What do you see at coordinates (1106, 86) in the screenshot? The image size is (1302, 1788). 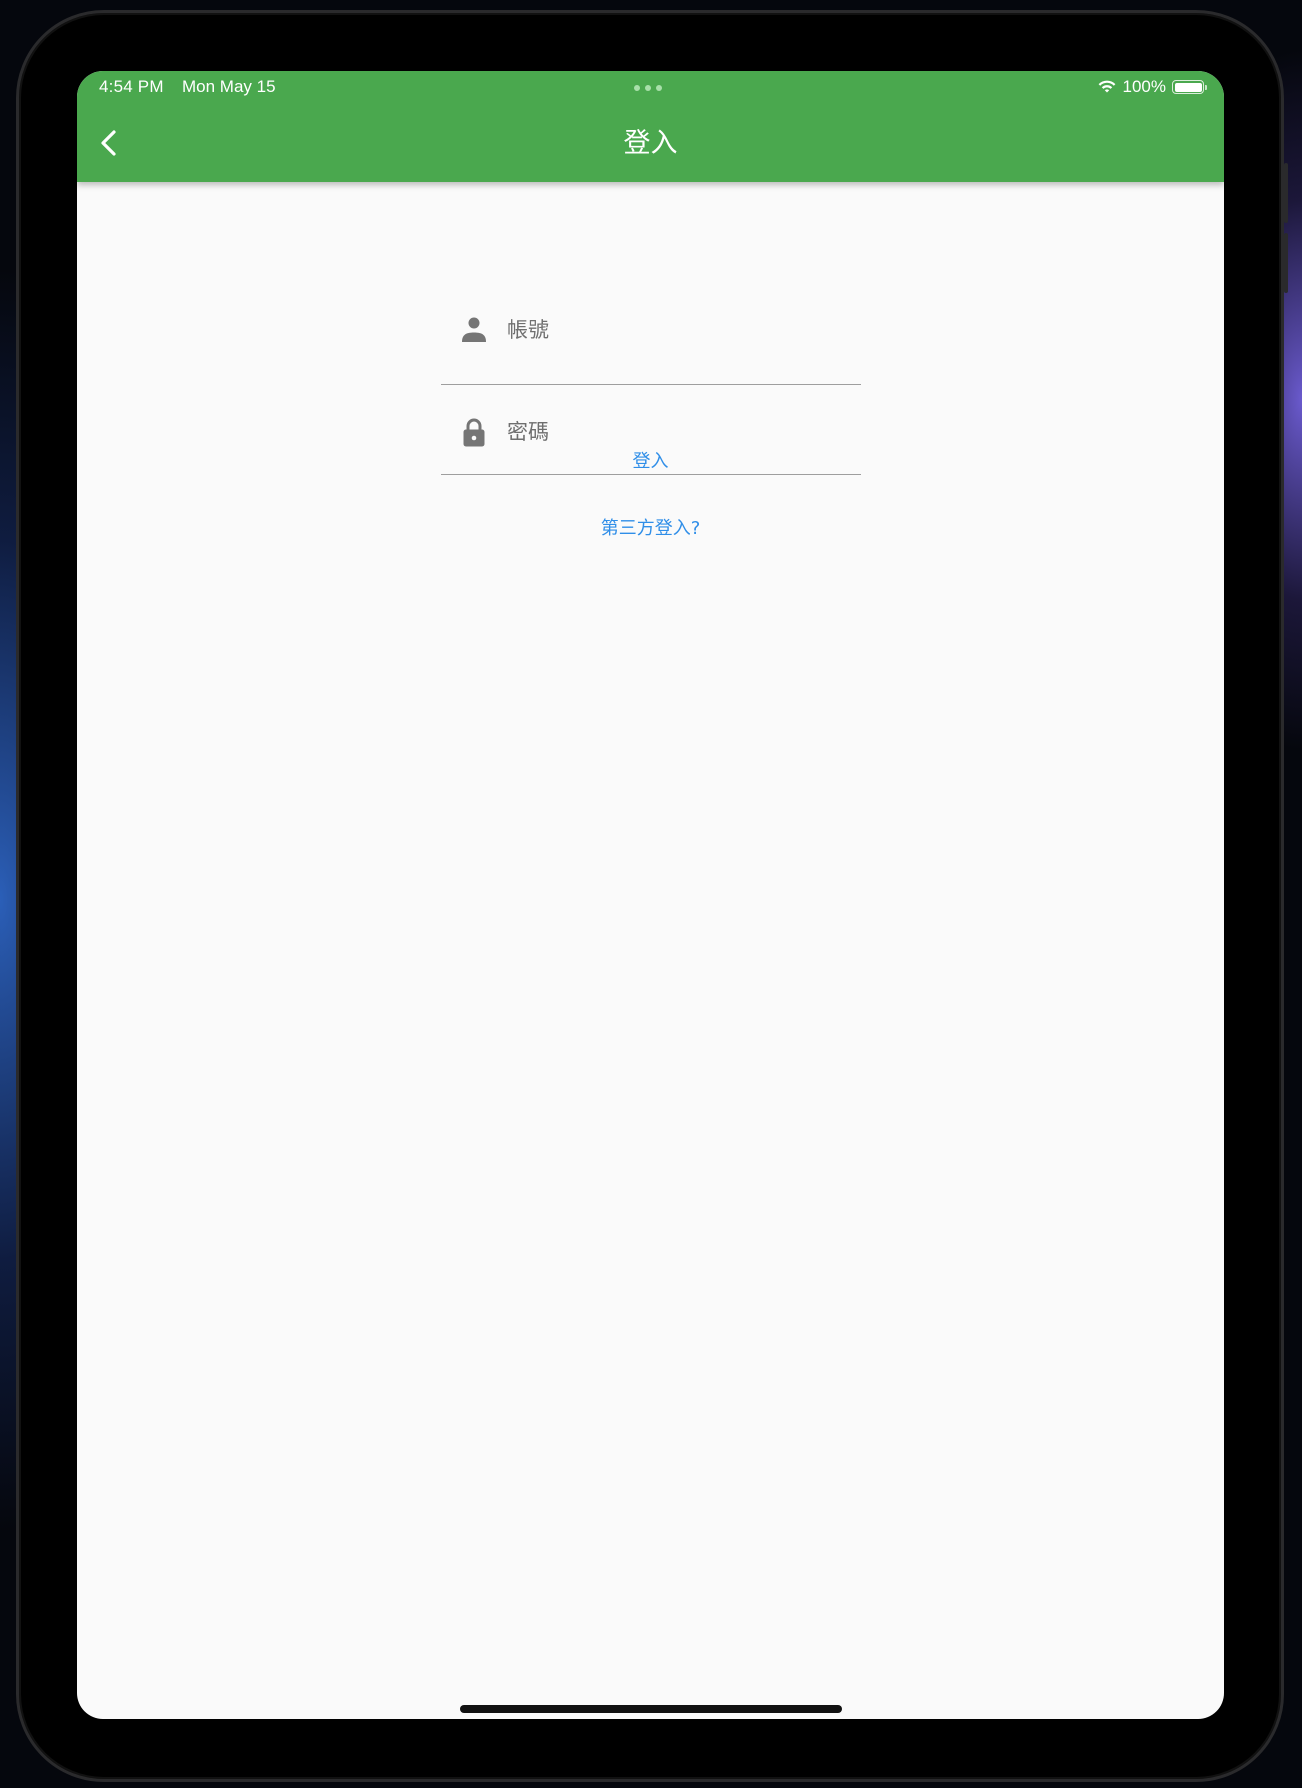 I see `wifi-icon` at bounding box center [1106, 86].